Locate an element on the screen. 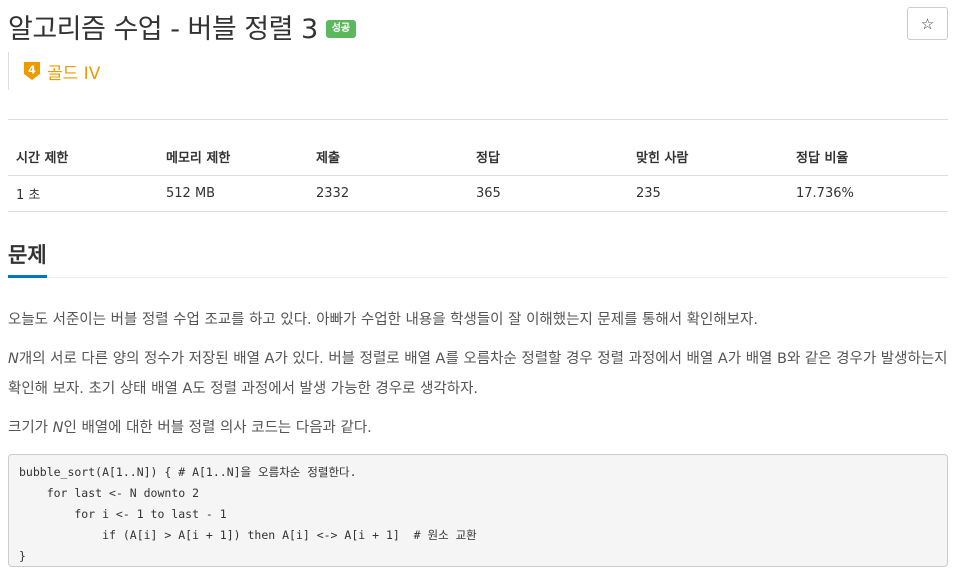 The width and height of the screenshot is (956, 577). table-header-row: 시간 제한 메모리 제한 제출 정답 맞힌 사람 정답 비율 is located at coordinates (478, 157).